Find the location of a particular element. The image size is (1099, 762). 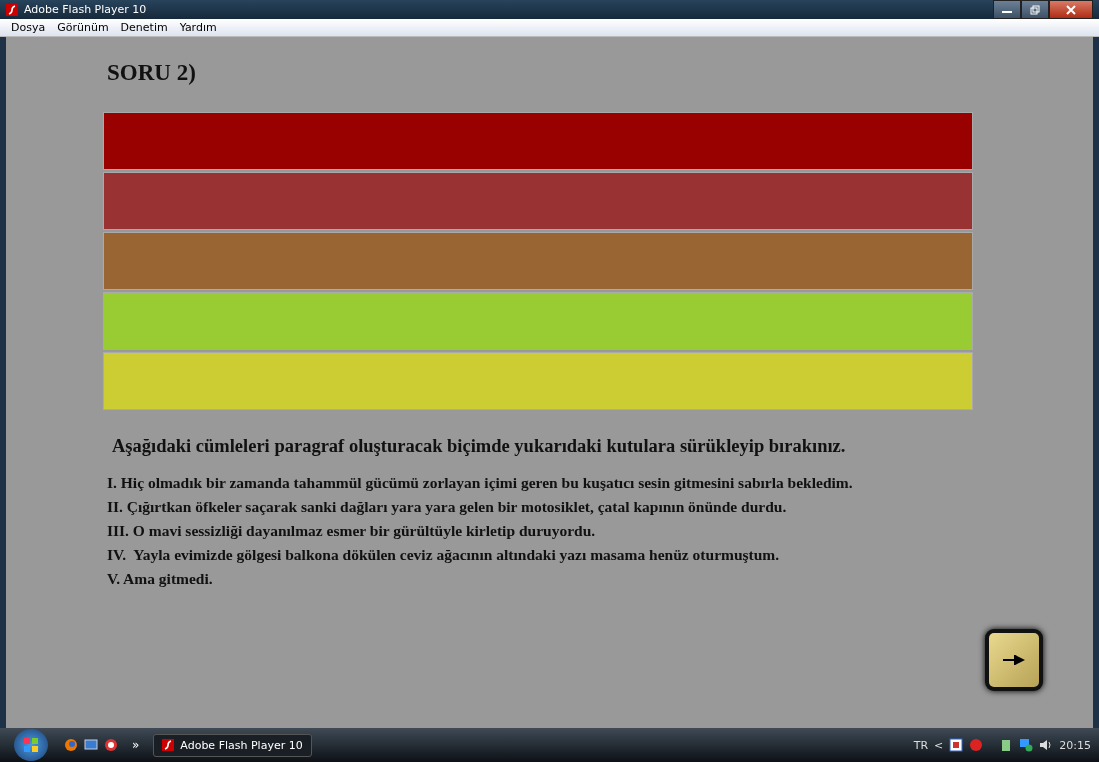

desktop-icon is located at coordinates (91, 745).